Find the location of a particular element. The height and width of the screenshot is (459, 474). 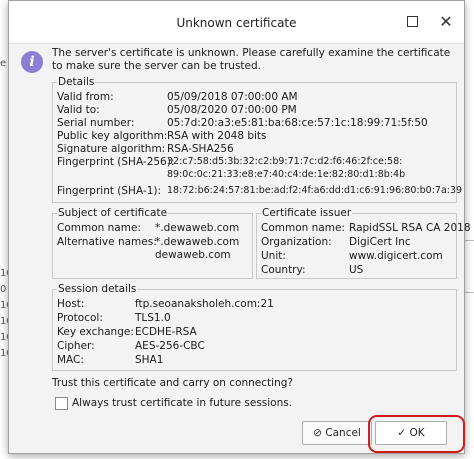

subject-label: Common name: is located at coordinates (99, 228).